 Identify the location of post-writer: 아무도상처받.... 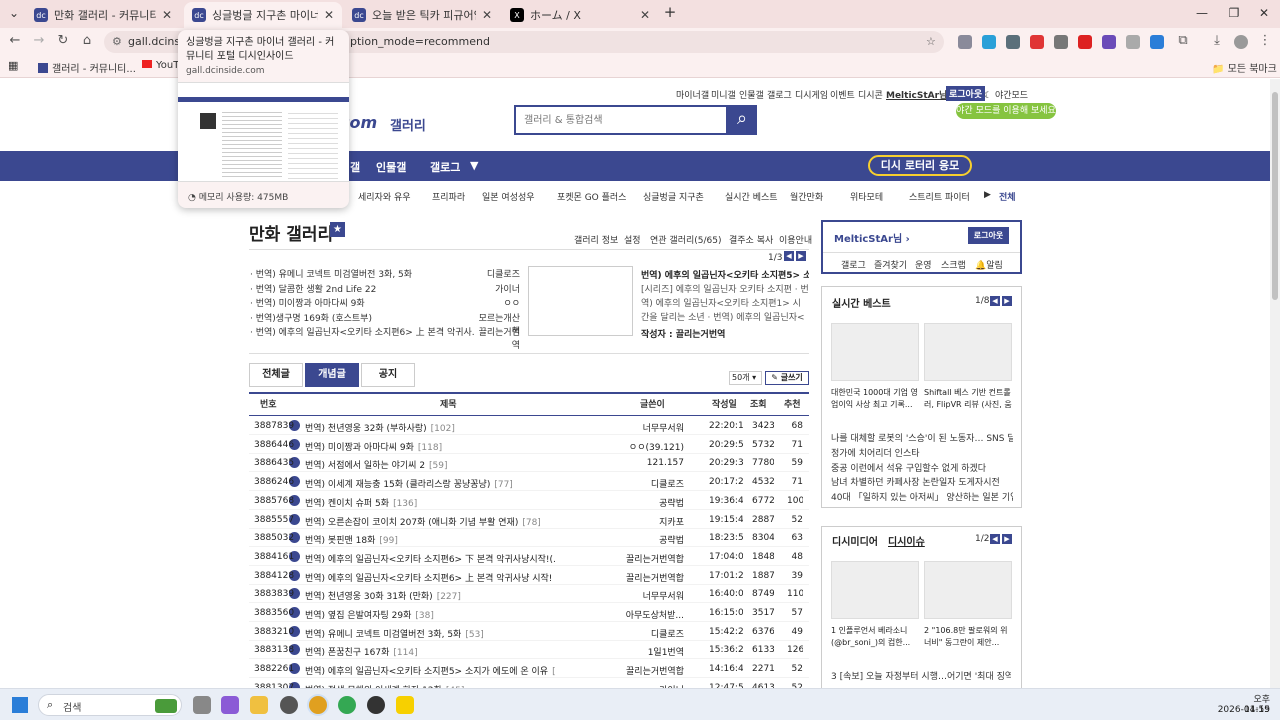
(634, 614).